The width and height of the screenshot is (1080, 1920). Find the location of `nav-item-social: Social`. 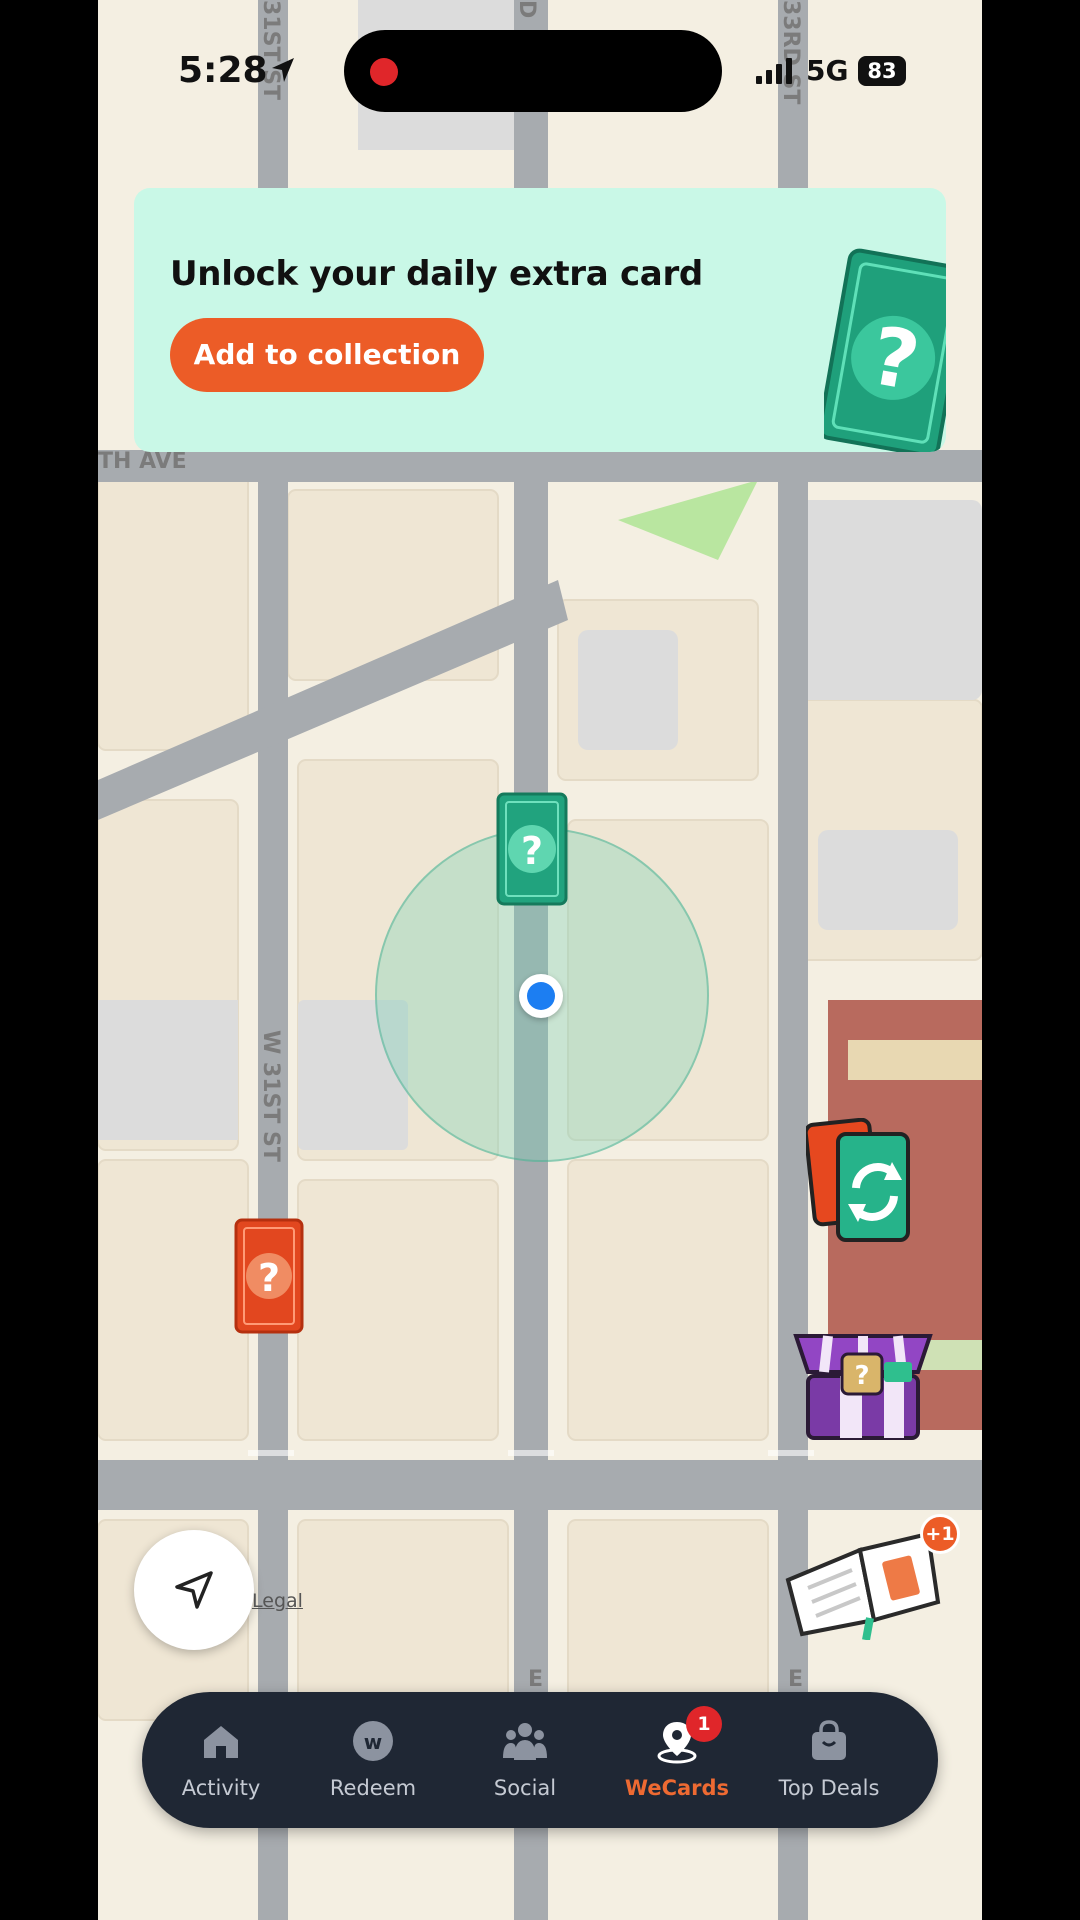

nav-item-social: Social is located at coordinates (525, 1760).